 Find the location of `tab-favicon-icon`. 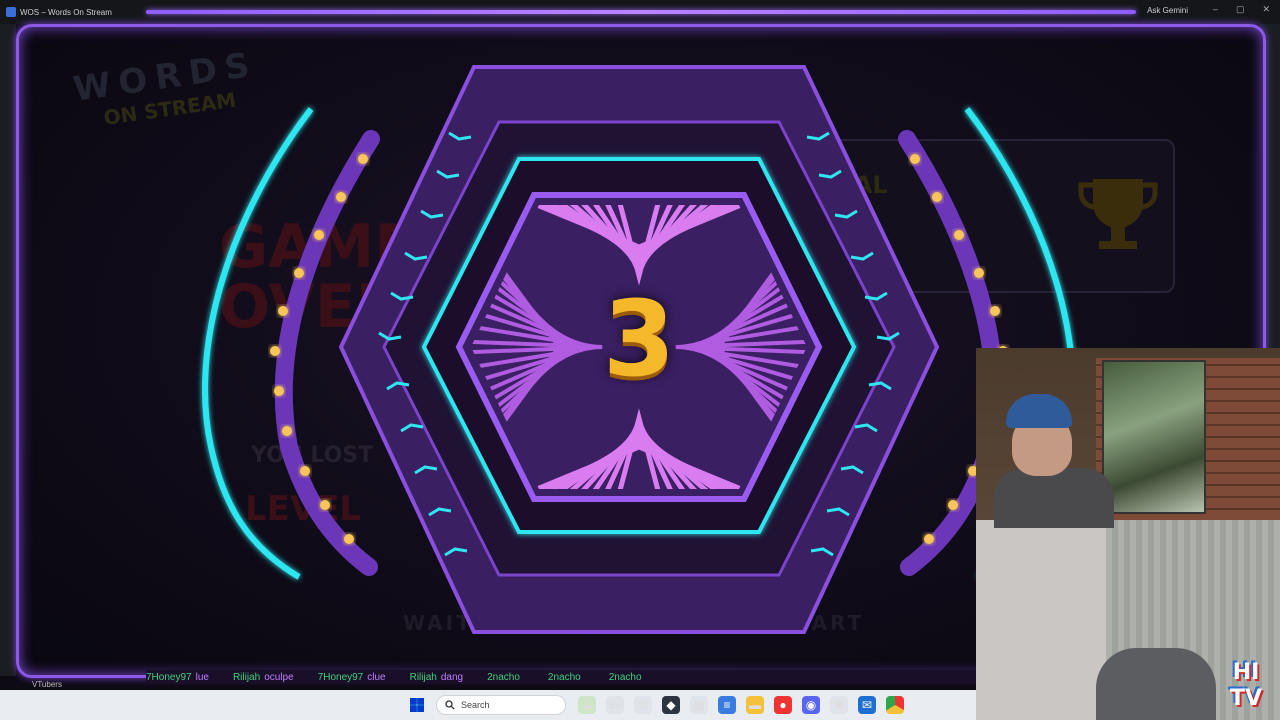

tab-favicon-icon is located at coordinates (11, 12).